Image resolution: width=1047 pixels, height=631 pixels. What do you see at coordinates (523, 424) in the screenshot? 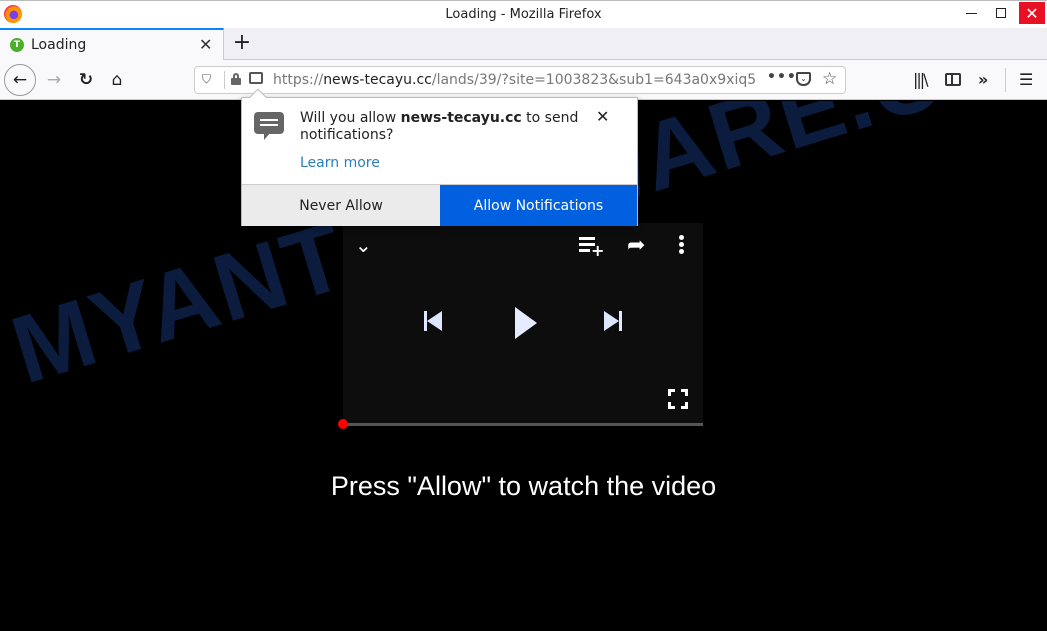
I see `progress-bar` at bounding box center [523, 424].